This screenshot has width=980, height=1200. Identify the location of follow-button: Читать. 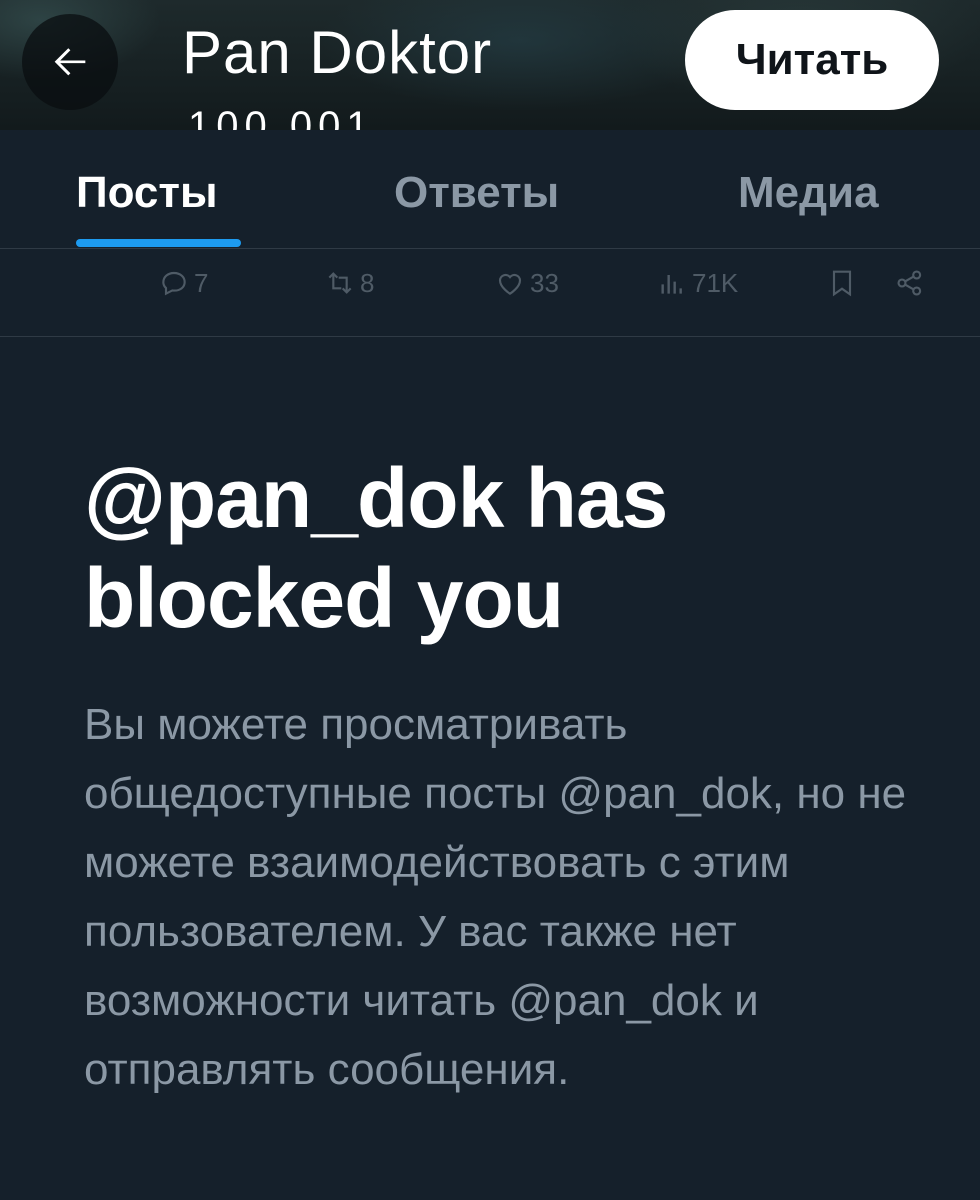
(812, 60).